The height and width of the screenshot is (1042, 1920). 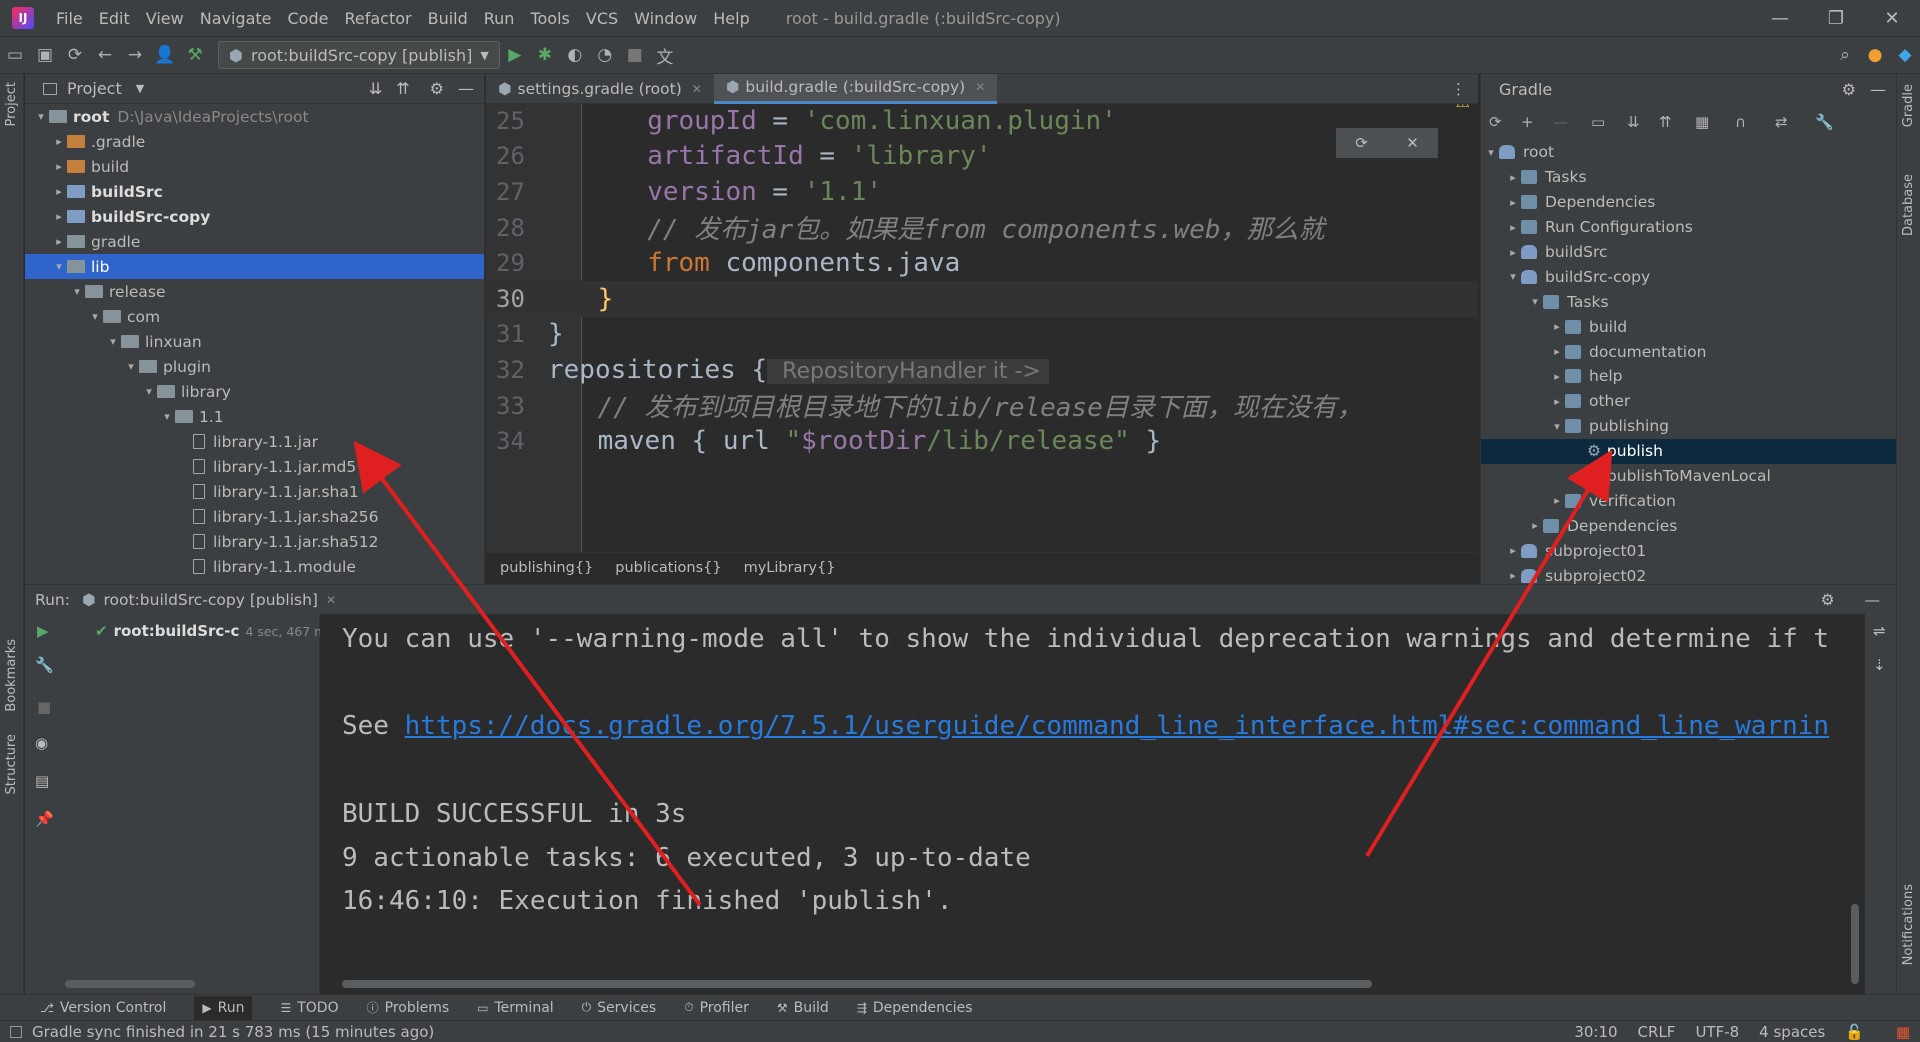 What do you see at coordinates (254, 341) in the screenshot?
I see `project-tree-item: ▾ linxuan` at bounding box center [254, 341].